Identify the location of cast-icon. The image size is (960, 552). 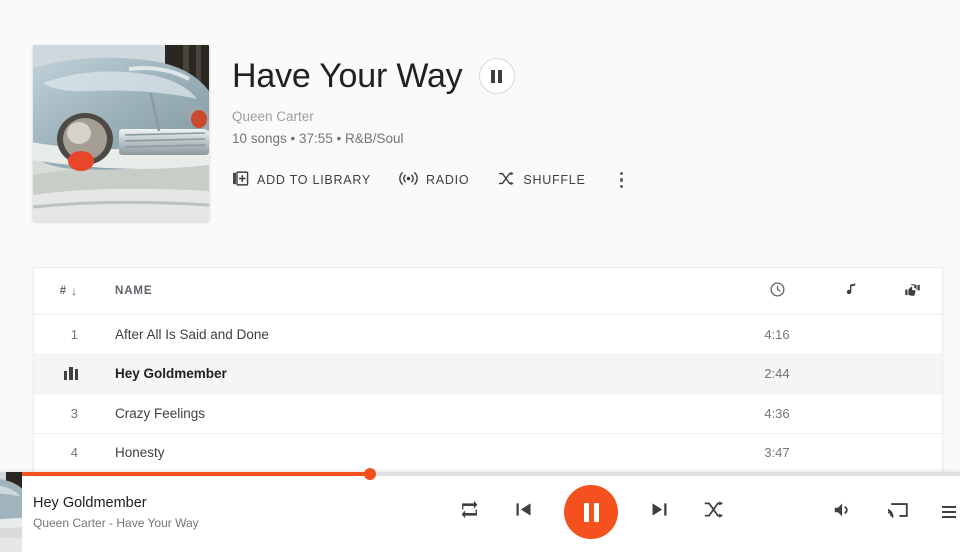
(896, 512).